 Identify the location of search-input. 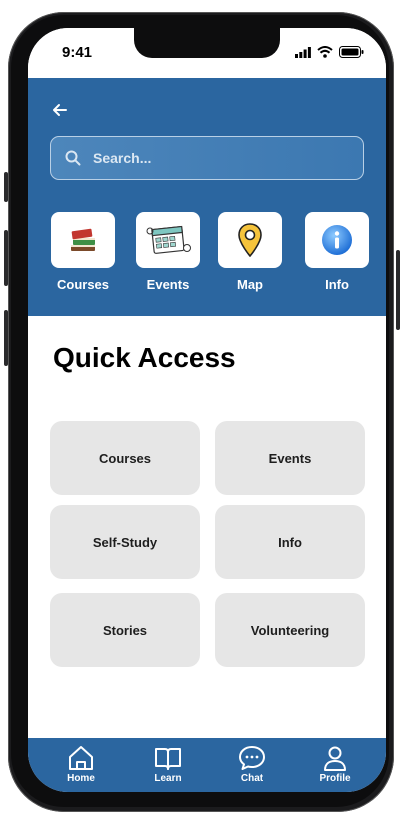
(218, 158).